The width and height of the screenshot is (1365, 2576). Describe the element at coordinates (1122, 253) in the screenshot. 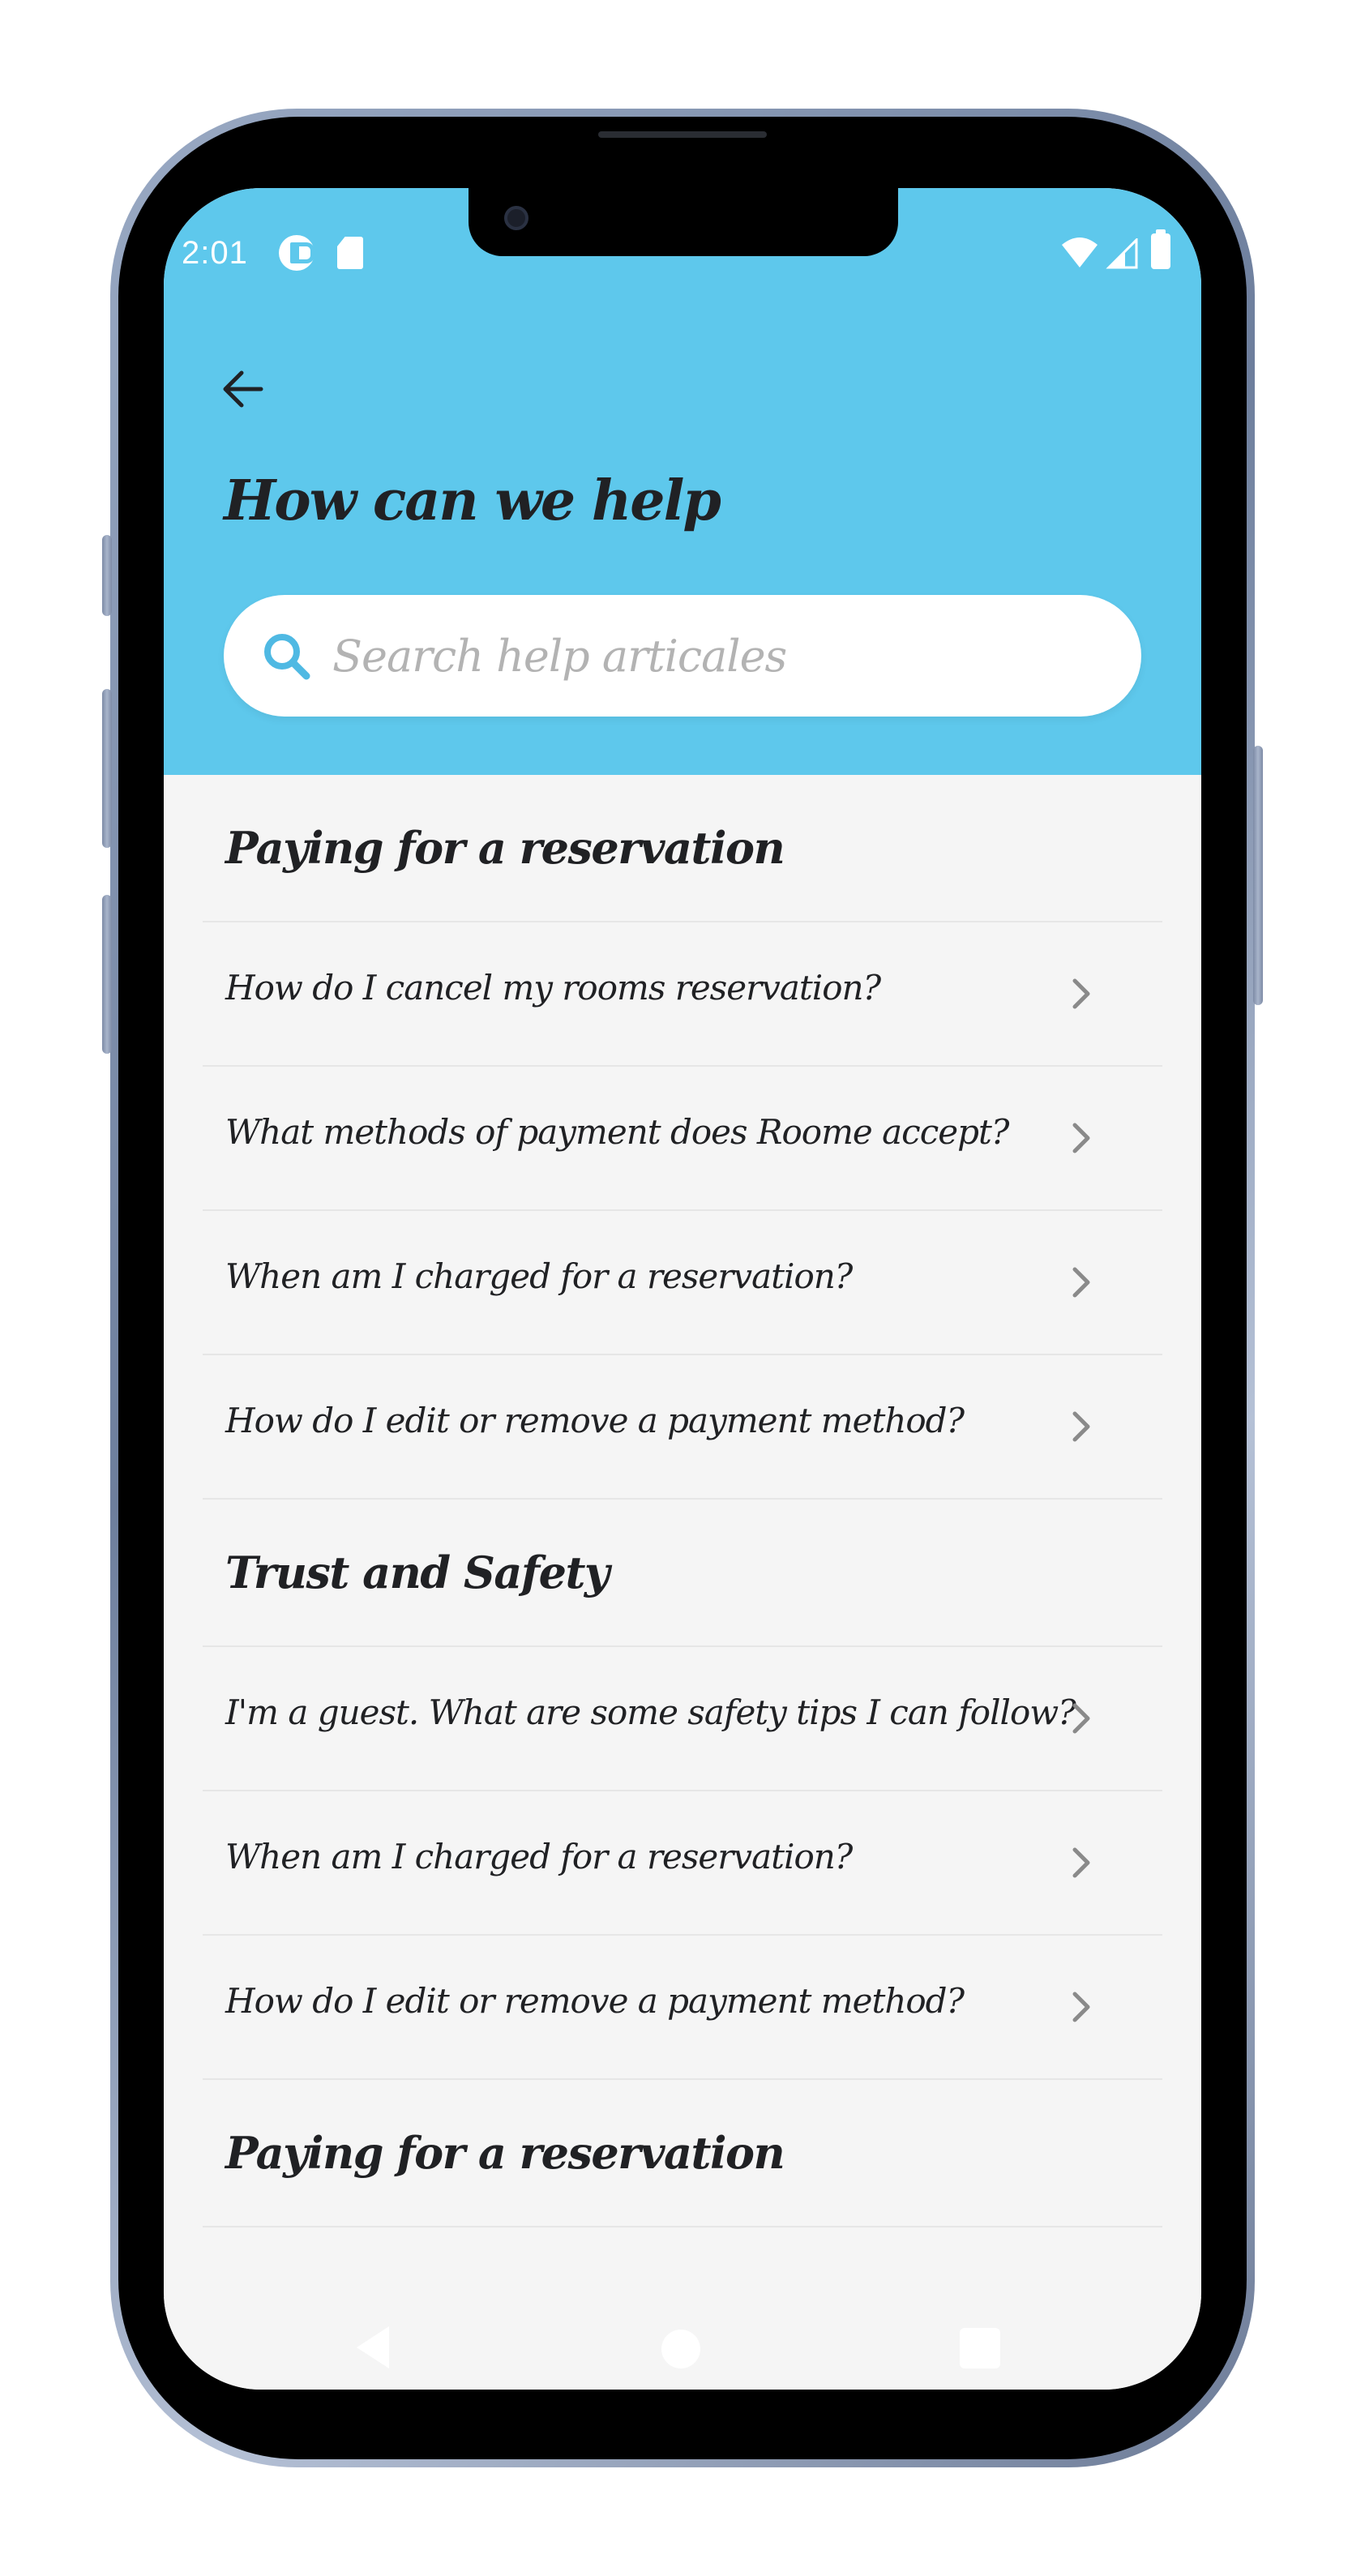

I see `cell-signal-icon` at that location.